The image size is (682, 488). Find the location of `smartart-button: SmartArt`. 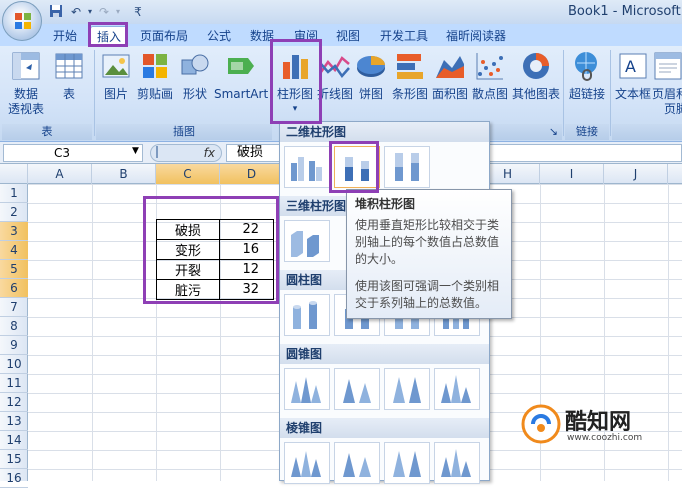

smartart-button: SmartArt is located at coordinates (241, 76).